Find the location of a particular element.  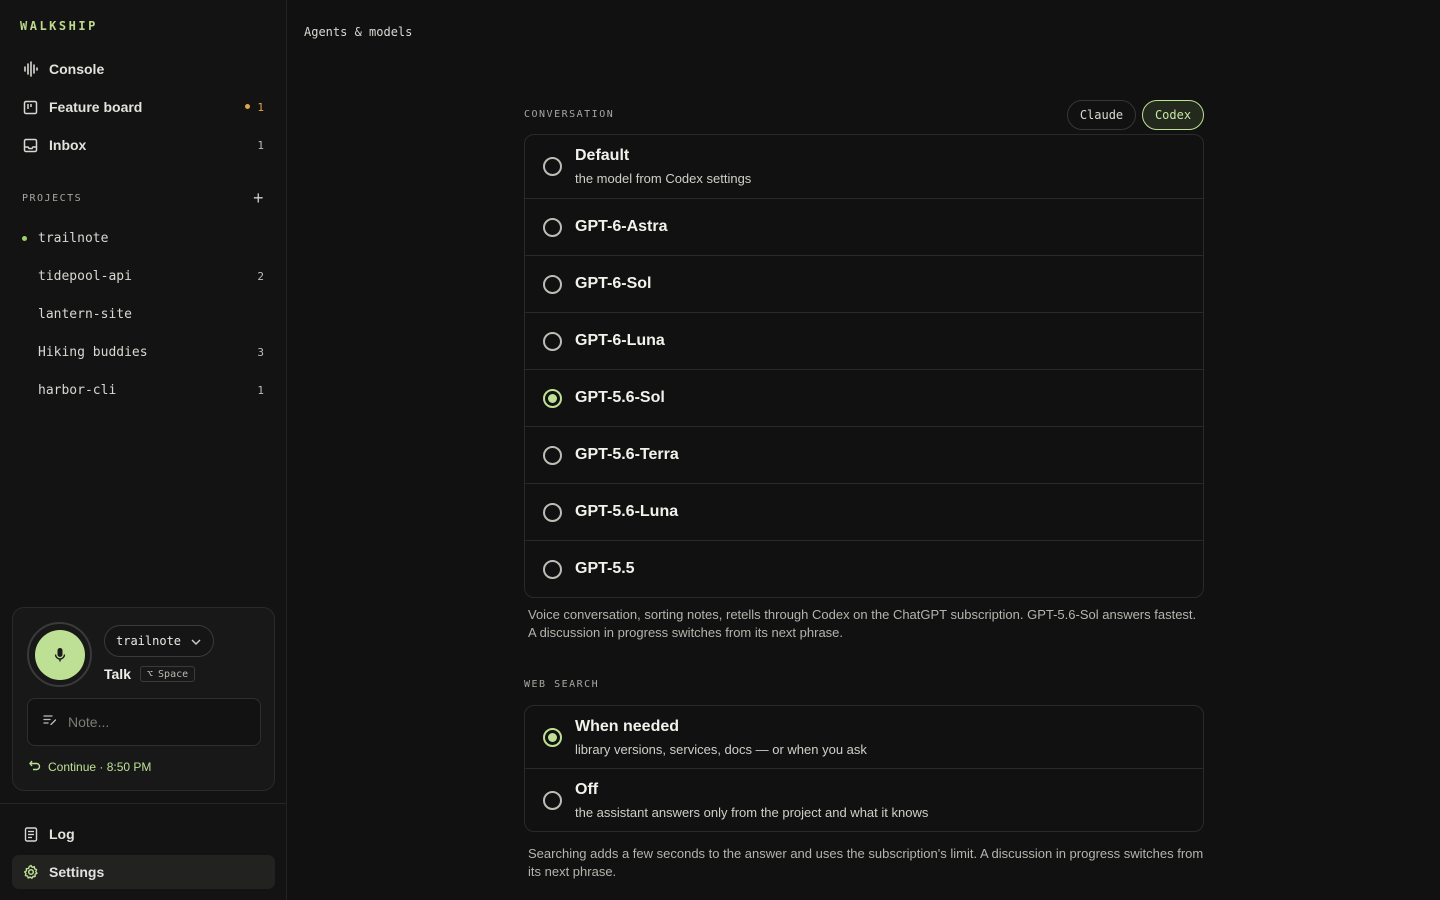

nav-inbox: Inbox 1 is located at coordinates (143, 145).